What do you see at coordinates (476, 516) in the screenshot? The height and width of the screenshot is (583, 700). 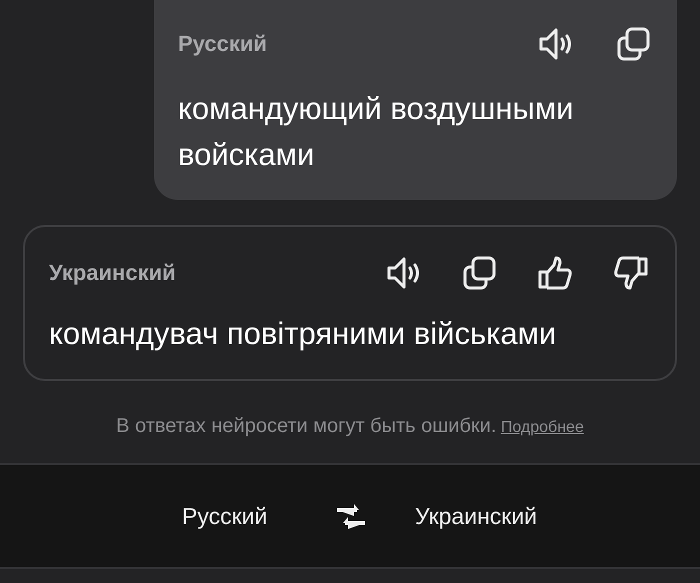 I see `target-language-button: Украинский` at bounding box center [476, 516].